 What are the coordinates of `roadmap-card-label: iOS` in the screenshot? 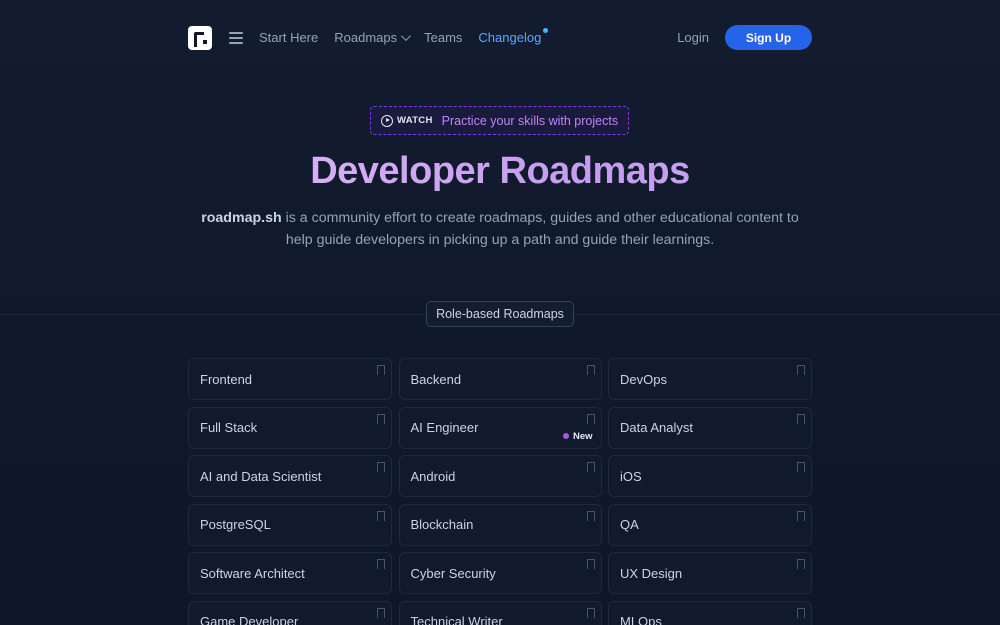 It's located at (631, 476).